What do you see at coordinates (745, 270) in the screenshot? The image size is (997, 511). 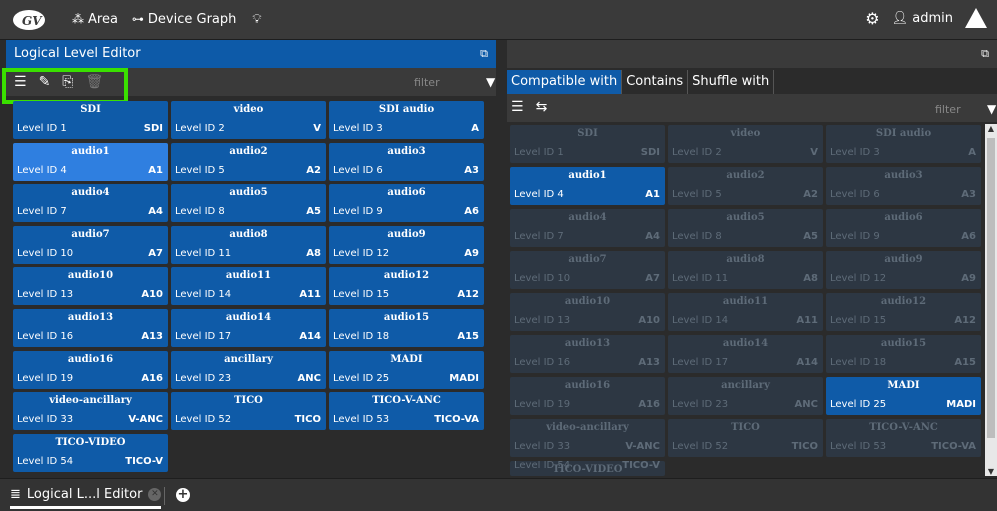 I see `right-level-cell: audio8 Level ID 11 A8` at bounding box center [745, 270].